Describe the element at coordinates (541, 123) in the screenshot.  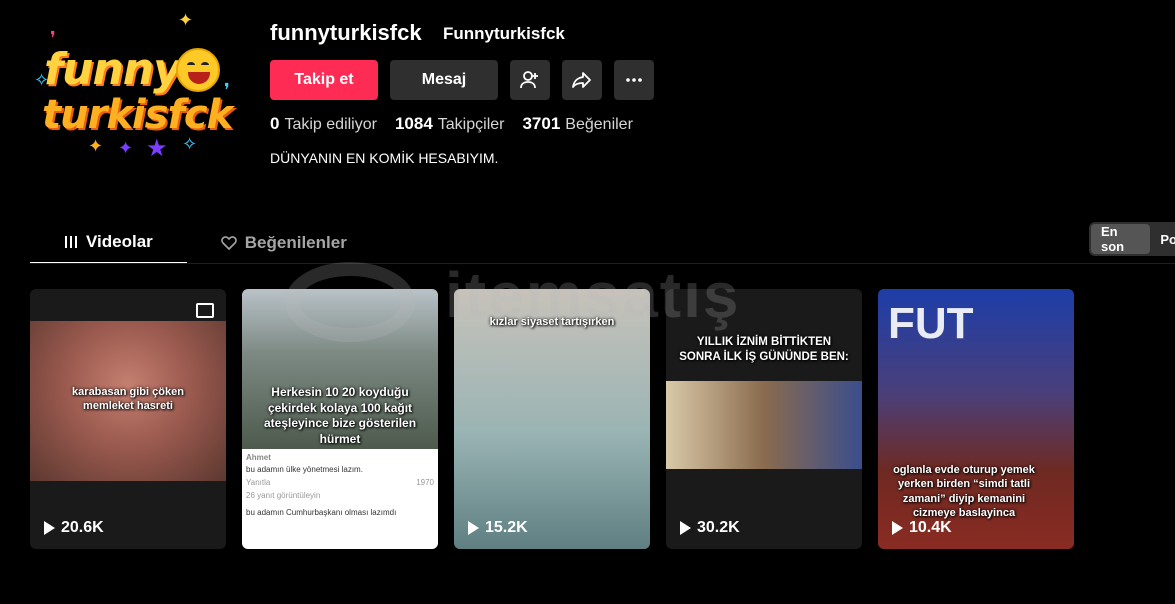
I see `likes-count: 3701` at that location.